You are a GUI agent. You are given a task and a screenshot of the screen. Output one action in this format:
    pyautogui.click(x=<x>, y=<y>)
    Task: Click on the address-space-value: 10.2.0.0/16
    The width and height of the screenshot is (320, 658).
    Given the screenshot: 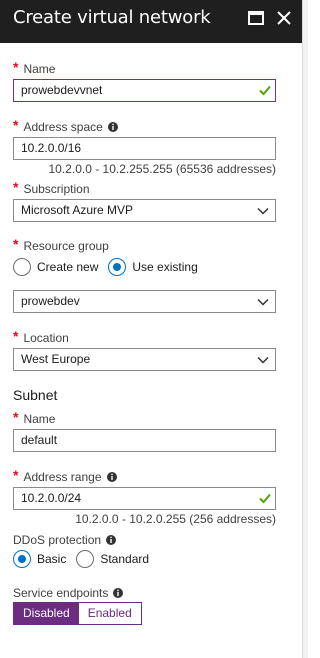 What is the action you would take?
    pyautogui.click(x=51, y=148)
    